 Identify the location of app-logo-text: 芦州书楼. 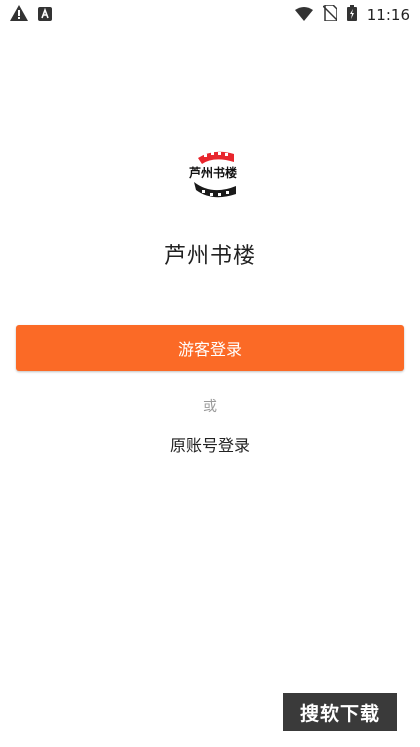
(212, 173).